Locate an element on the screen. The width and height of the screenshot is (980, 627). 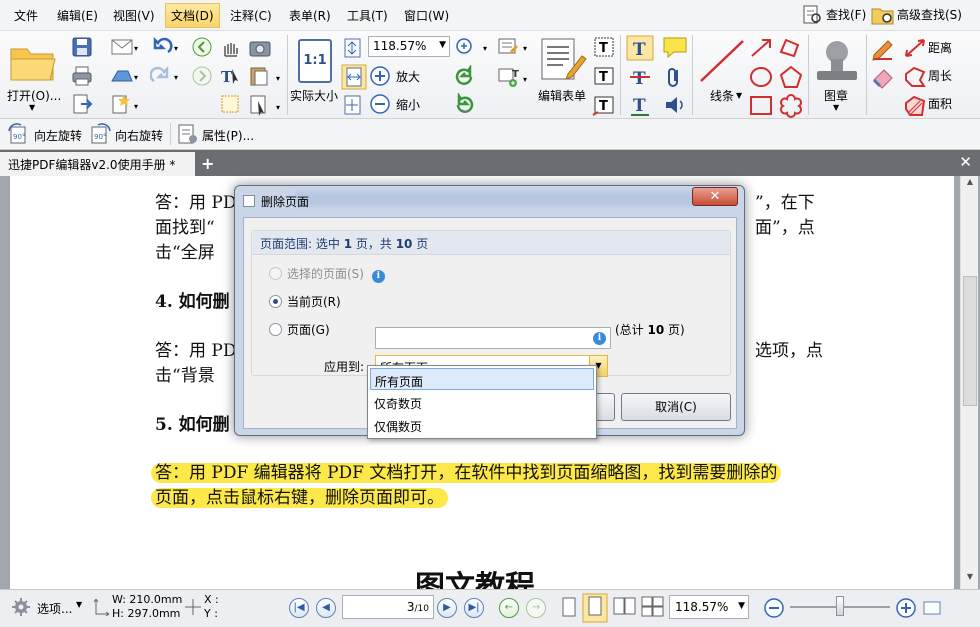
line-tool-icon is located at coordinates (722, 61).